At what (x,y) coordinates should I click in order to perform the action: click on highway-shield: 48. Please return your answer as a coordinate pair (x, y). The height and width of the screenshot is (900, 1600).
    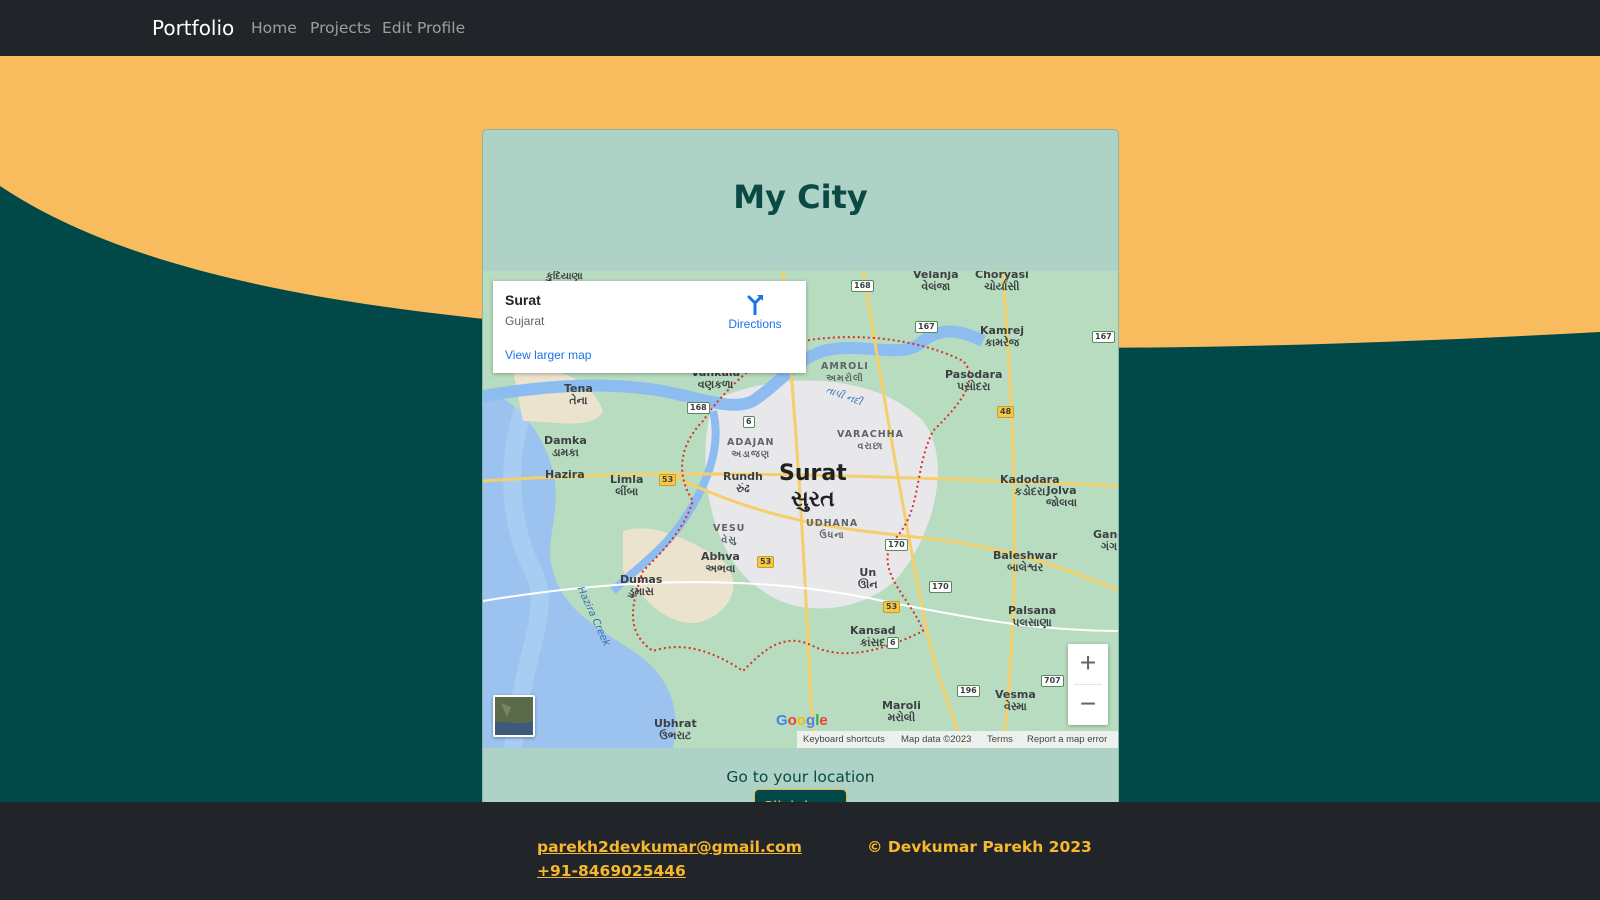
    Looking at the image, I should click on (1006, 412).